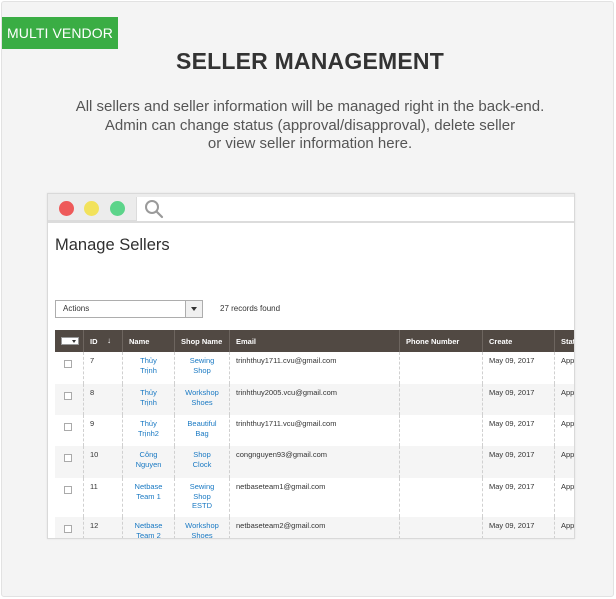 Image resolution: width=616 pixels, height=599 pixels. Describe the element at coordinates (66, 208) in the screenshot. I see `close-dot-icon` at that location.